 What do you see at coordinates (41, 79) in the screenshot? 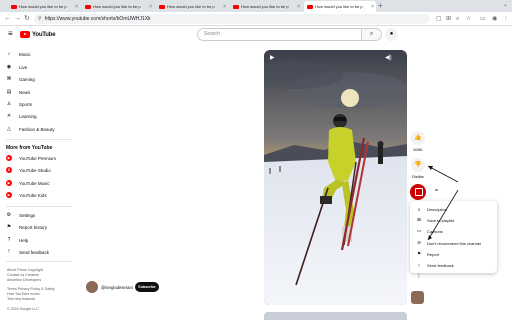
I see `sidebar-item-gaming: ⌘ Gaming` at bounding box center [41, 79].